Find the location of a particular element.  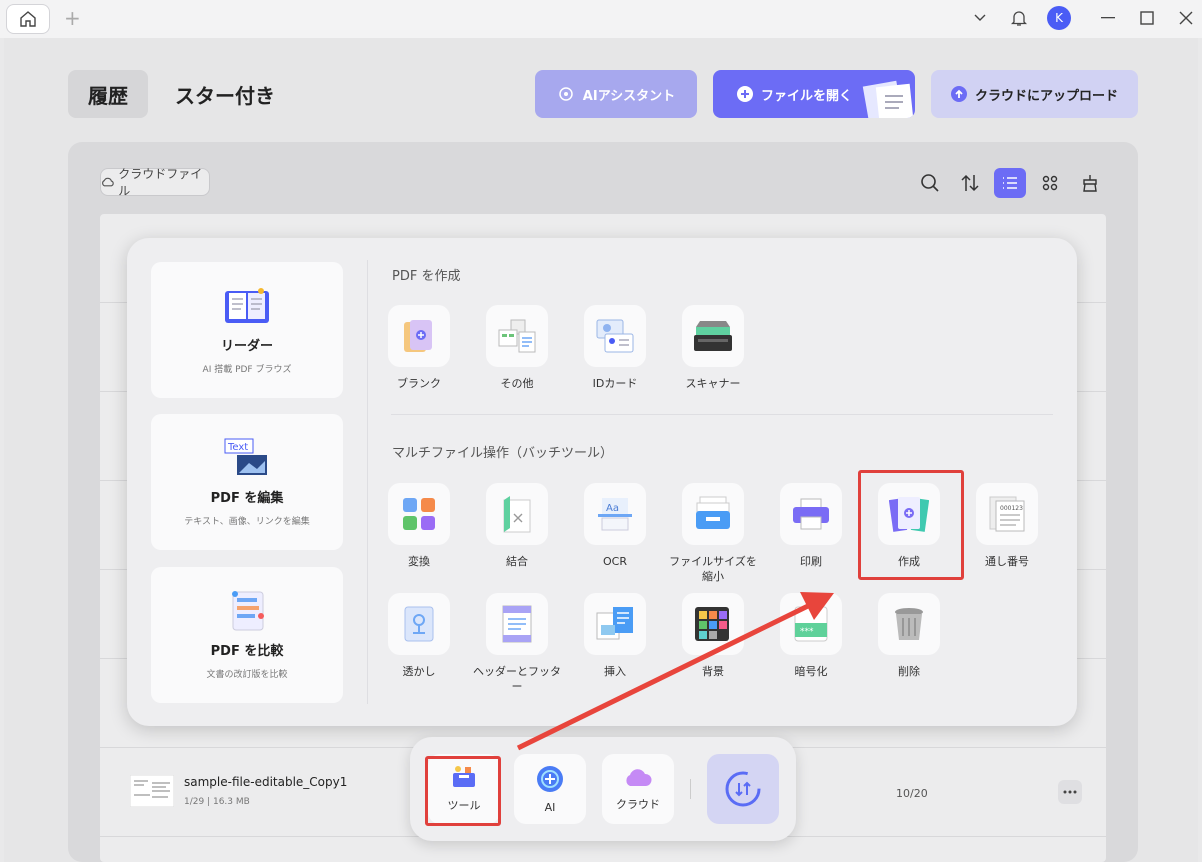

ai-assistant-label: AIアシスタント is located at coordinates (629, 96).